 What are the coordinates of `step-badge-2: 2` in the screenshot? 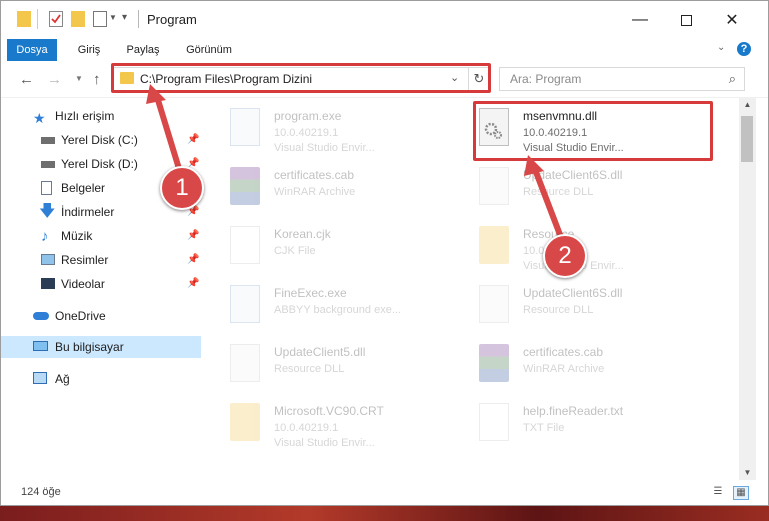 It's located at (565, 256).